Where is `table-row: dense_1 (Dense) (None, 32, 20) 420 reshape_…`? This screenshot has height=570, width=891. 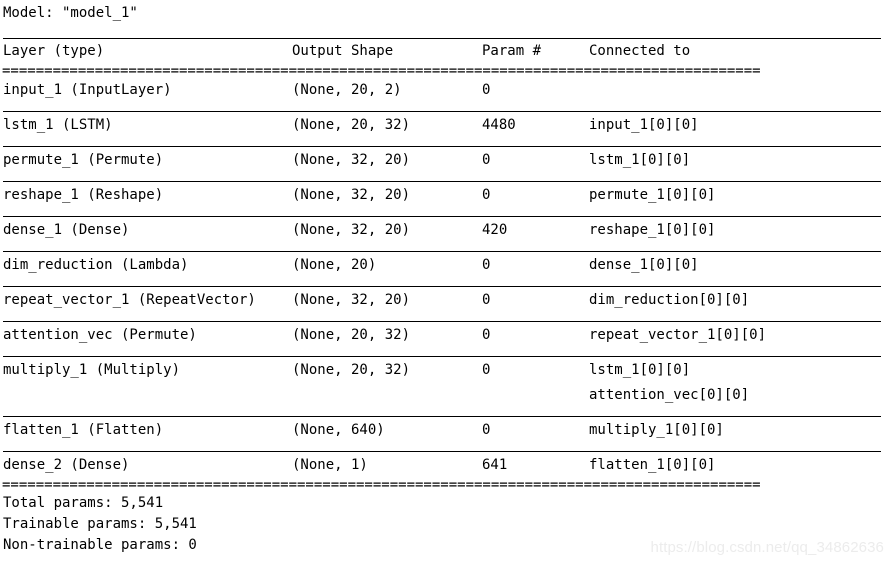
table-row: dense_1 (Dense) (None, 32, 20) 420 reshape_… is located at coordinates (446, 230).